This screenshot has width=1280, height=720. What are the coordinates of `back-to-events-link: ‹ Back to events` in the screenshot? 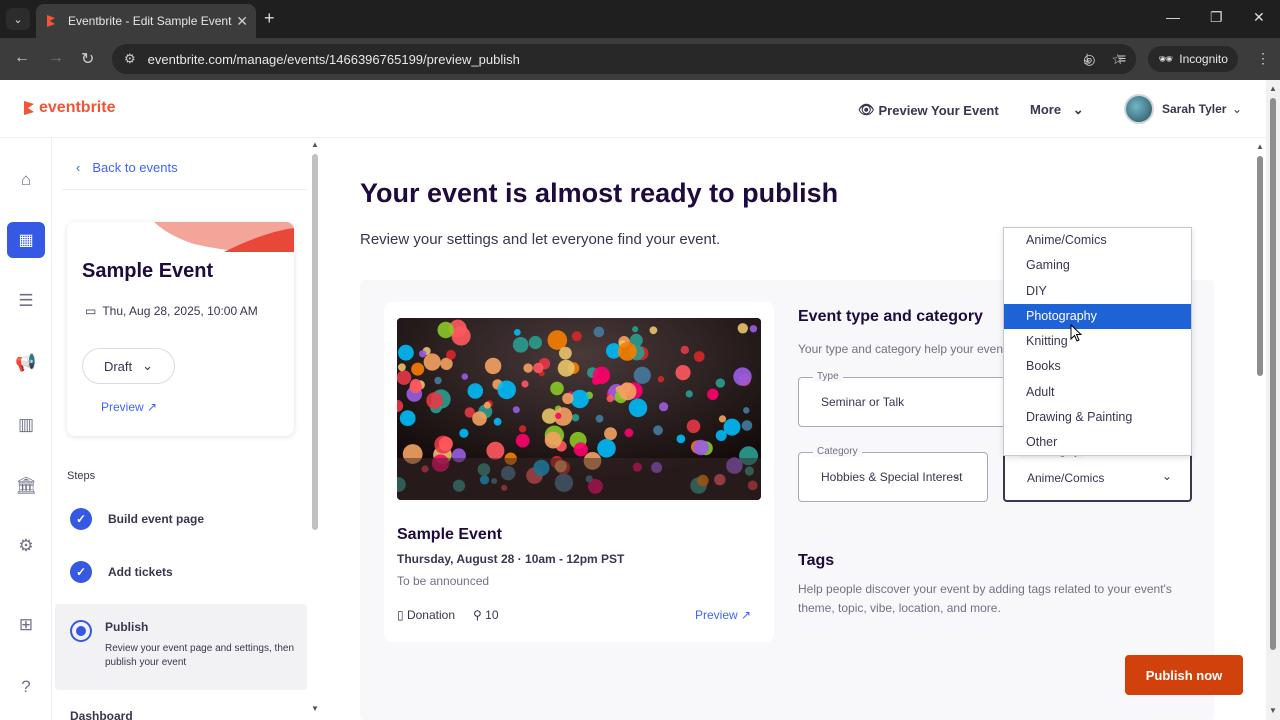 It's located at (127, 167).